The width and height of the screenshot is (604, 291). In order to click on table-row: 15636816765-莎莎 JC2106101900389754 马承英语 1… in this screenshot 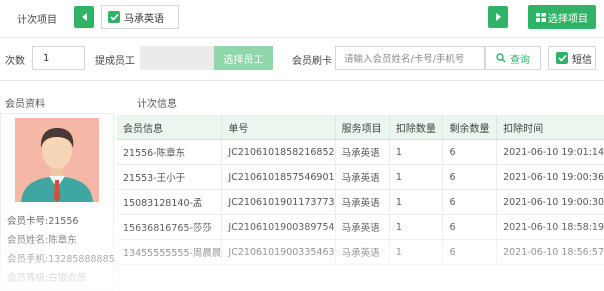, I will do `click(360, 227)`.